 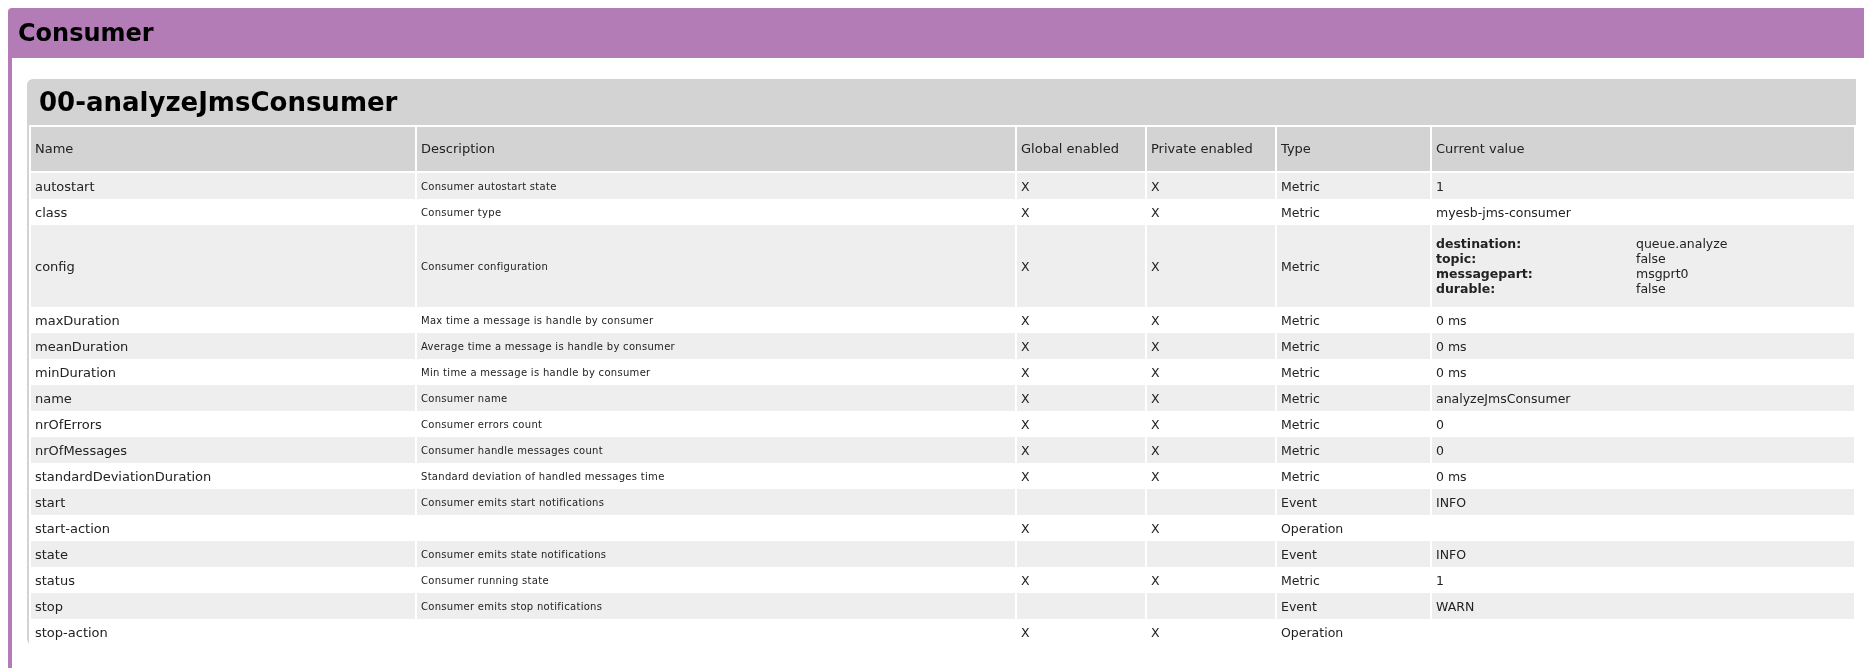 What do you see at coordinates (1663, 273) in the screenshot?
I see `config-value: msgprt0` at bounding box center [1663, 273].